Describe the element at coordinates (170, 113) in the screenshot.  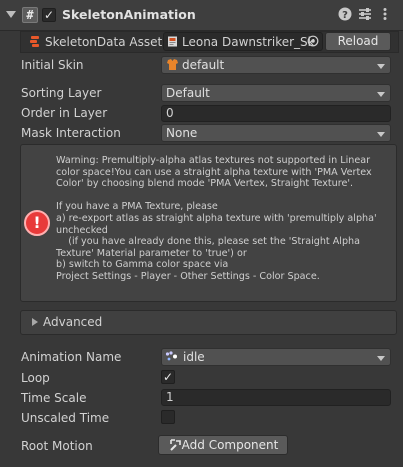
I see `order-in-layer-value: 0` at that location.